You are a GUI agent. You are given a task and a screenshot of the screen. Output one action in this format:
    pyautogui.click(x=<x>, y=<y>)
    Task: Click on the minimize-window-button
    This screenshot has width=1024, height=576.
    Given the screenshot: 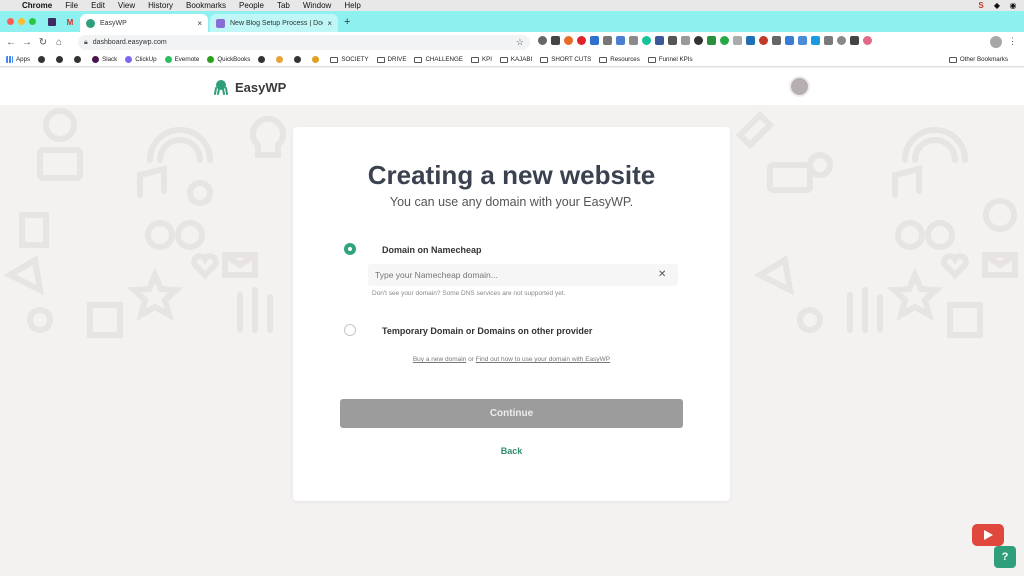 What is the action you would take?
    pyautogui.click(x=21, y=21)
    